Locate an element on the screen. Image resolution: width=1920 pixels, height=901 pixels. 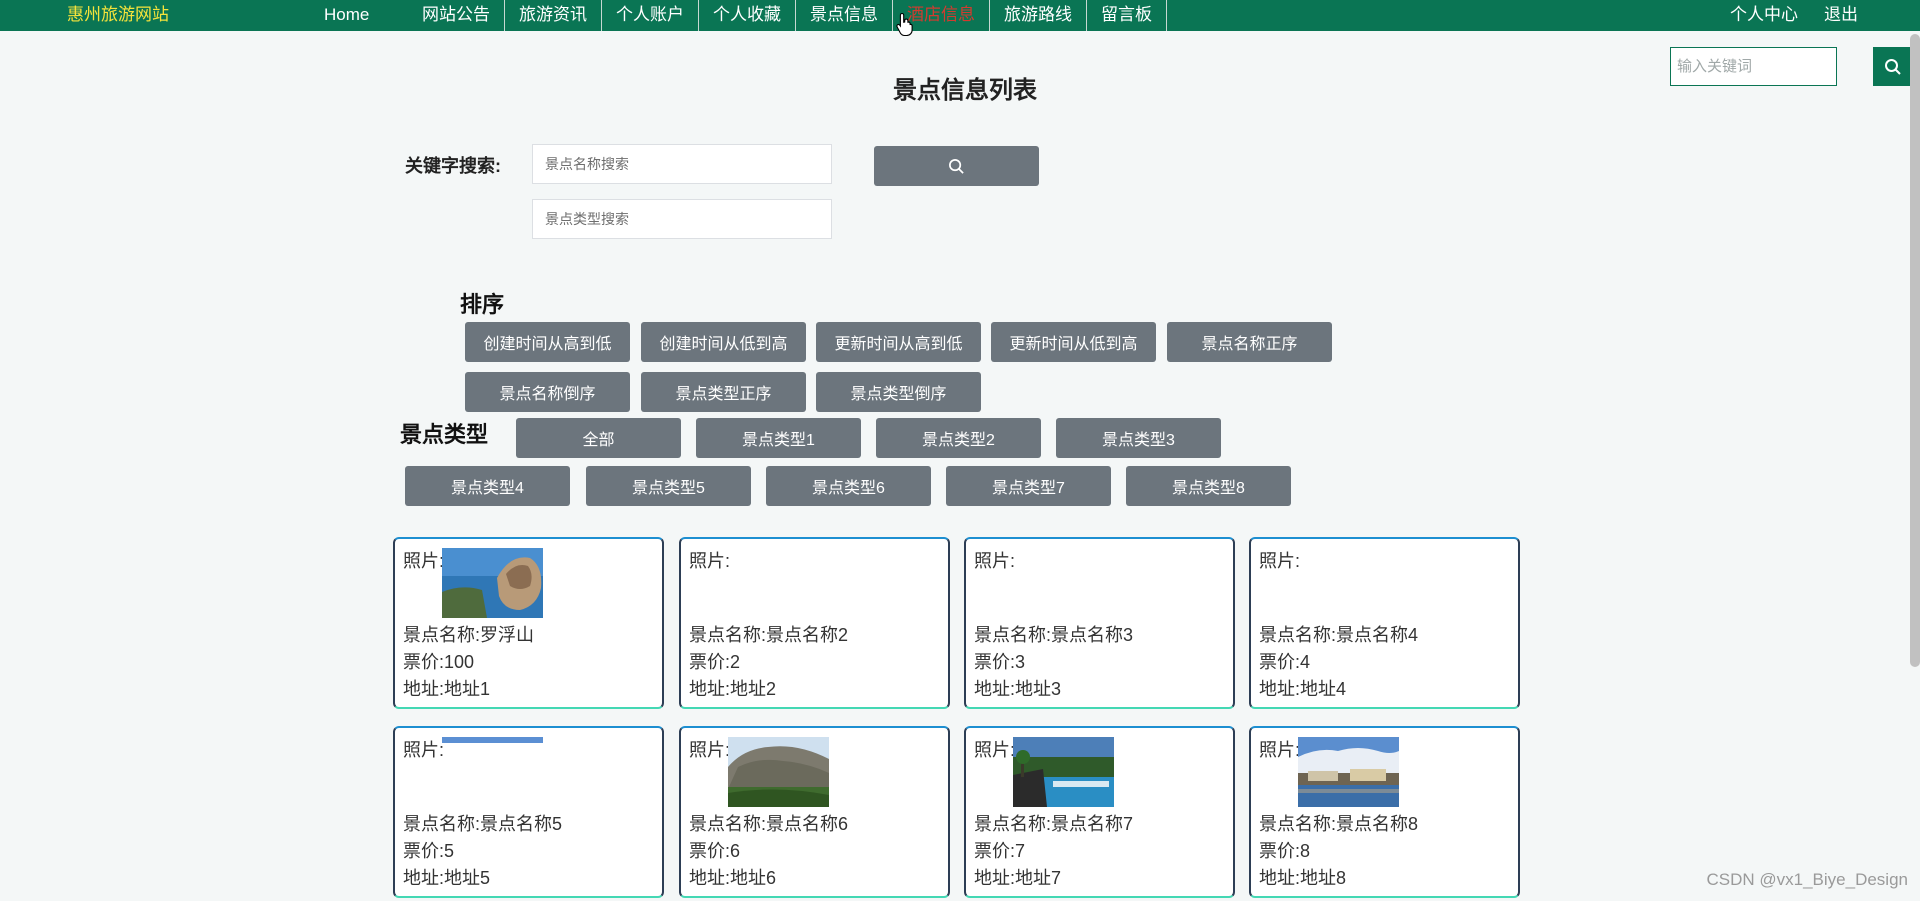
attraction-price: 票价:4 is located at coordinates (1285, 662).